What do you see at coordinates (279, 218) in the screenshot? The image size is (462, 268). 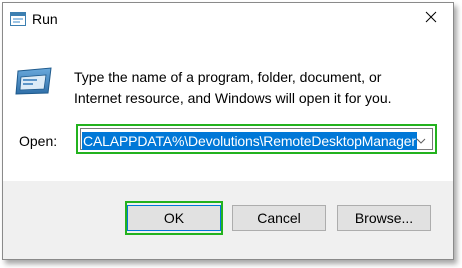 I see `cancel-button: Cancel` at bounding box center [279, 218].